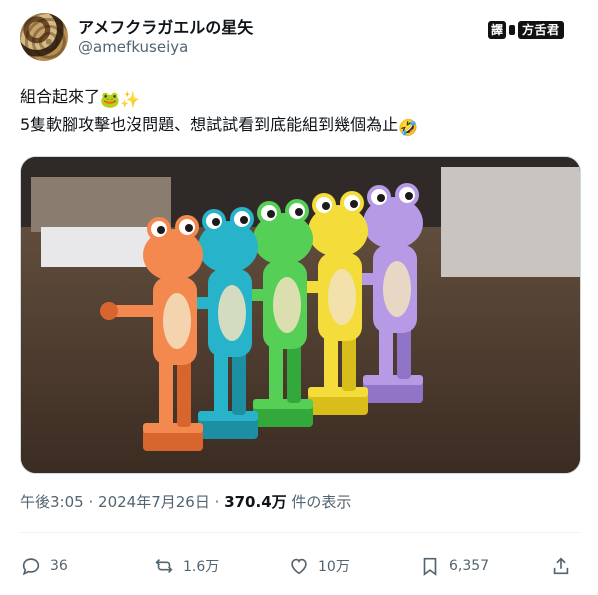  I want to click on repost-count: 1.6万, so click(201, 567).